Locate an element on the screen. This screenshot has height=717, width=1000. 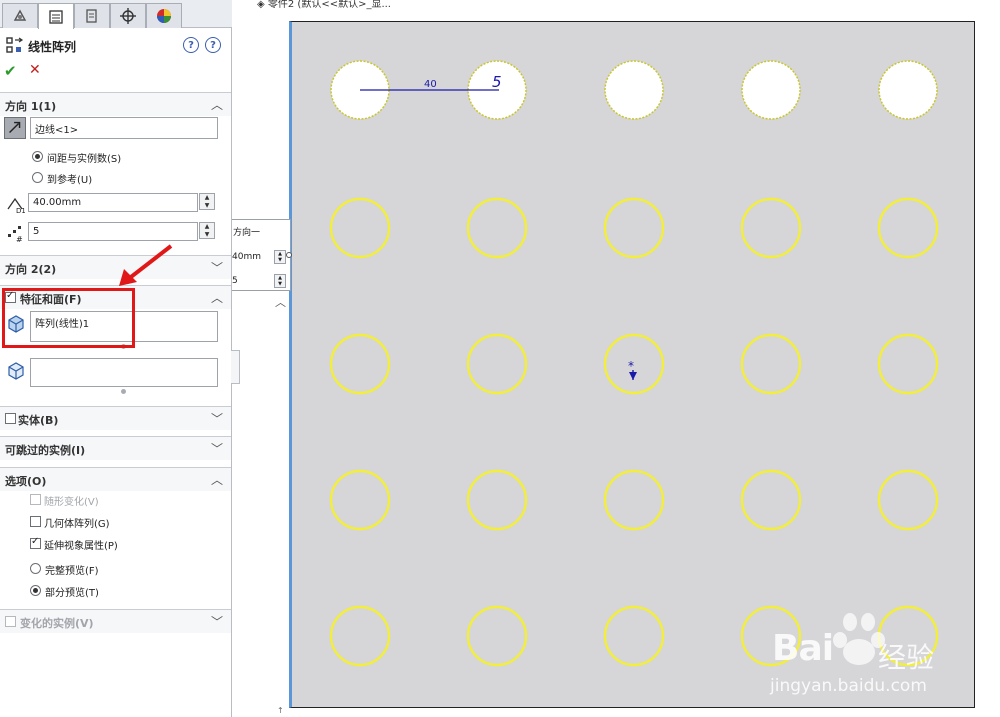
property-manager-icon is located at coordinates (56, 16).